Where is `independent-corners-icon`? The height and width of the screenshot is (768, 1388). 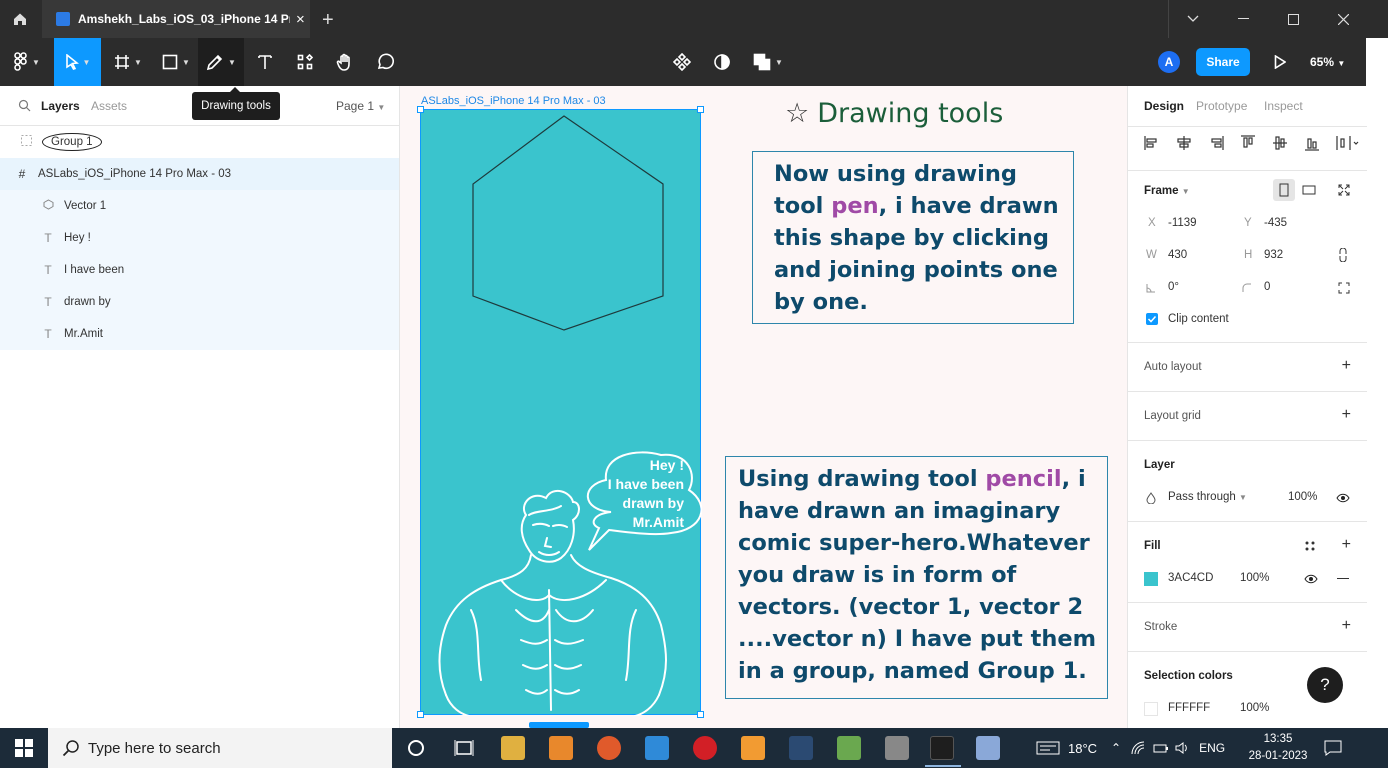 independent-corners-icon is located at coordinates (1344, 288).